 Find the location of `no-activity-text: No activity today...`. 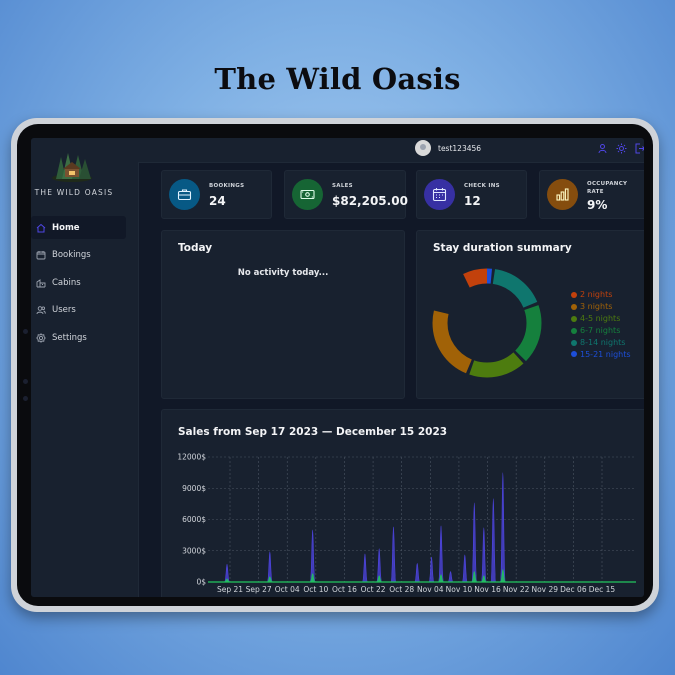

no-activity-text: No activity today... is located at coordinates (283, 273).